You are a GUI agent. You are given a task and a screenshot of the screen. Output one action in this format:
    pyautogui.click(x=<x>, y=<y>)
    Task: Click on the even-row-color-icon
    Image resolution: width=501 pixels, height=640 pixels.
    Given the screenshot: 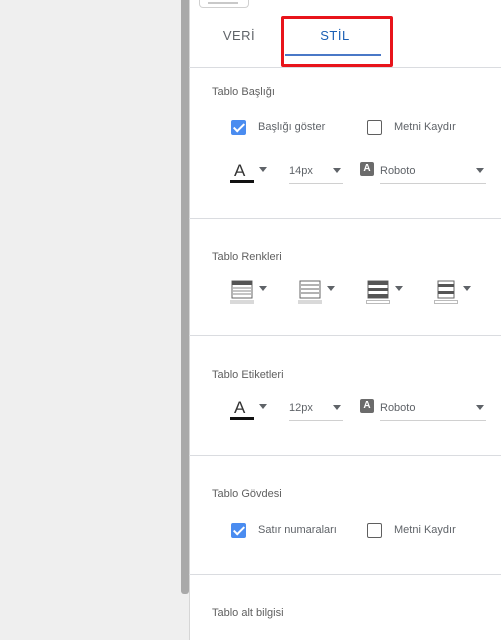 What is the action you would take?
    pyautogui.click(x=446, y=292)
    